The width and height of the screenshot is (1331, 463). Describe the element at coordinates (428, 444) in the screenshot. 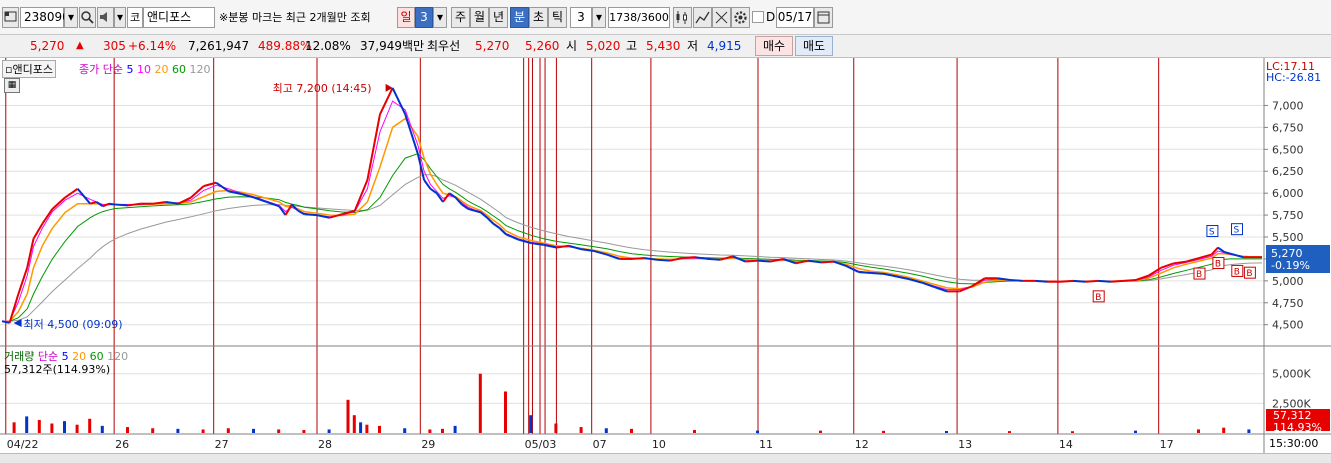

I see `x-tick-label: 29` at that location.